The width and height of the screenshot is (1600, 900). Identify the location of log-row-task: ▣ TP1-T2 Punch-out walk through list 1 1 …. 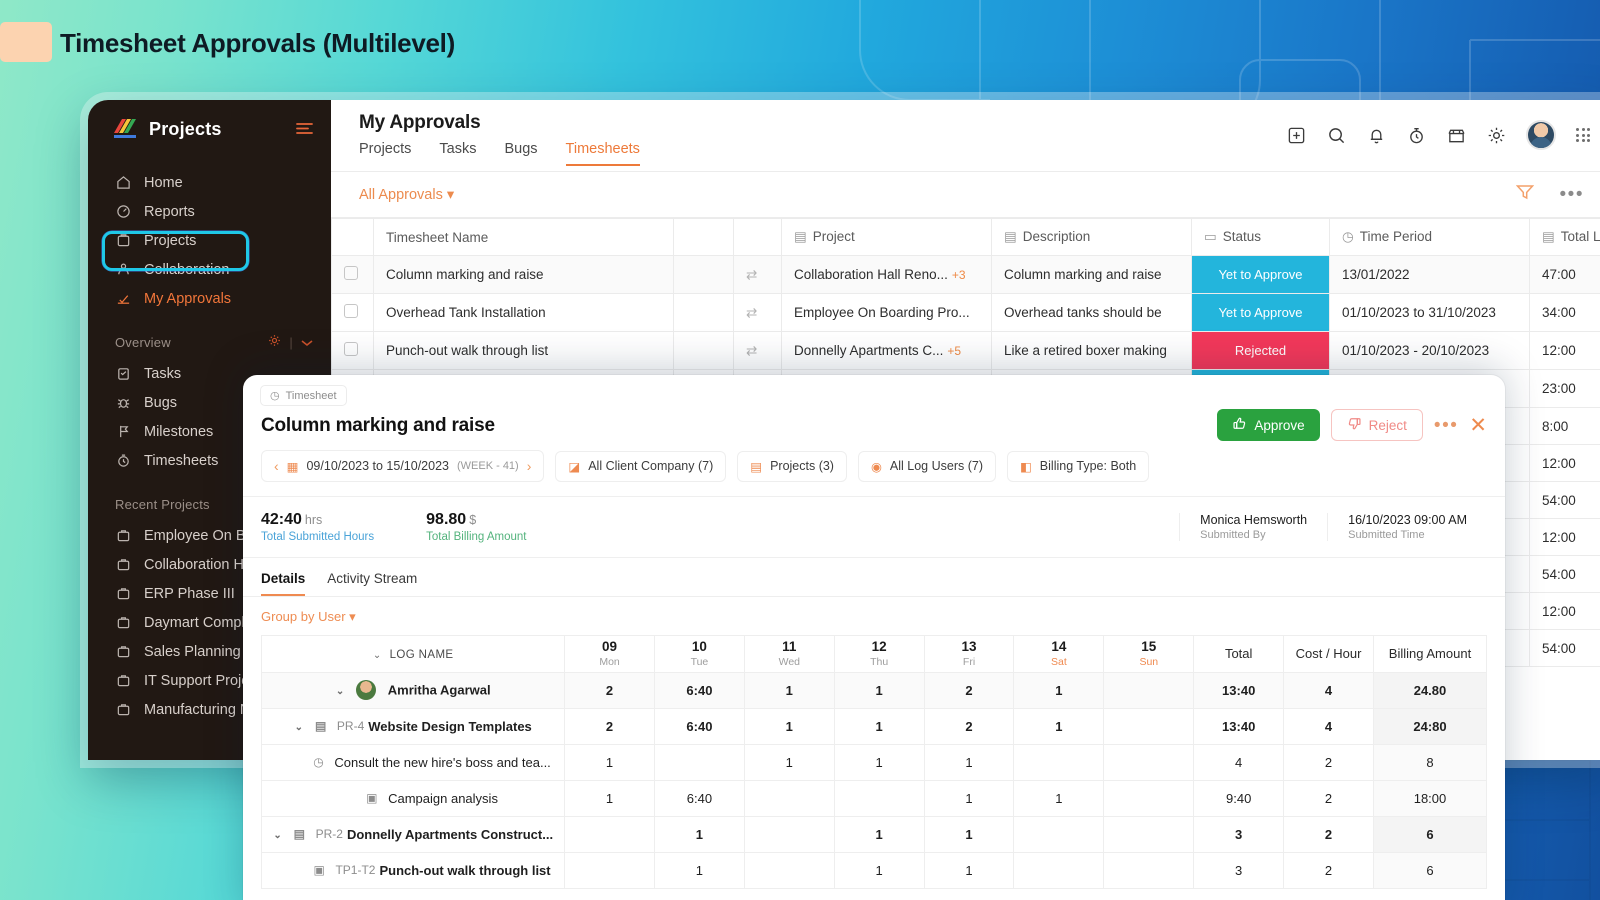
(874, 870).